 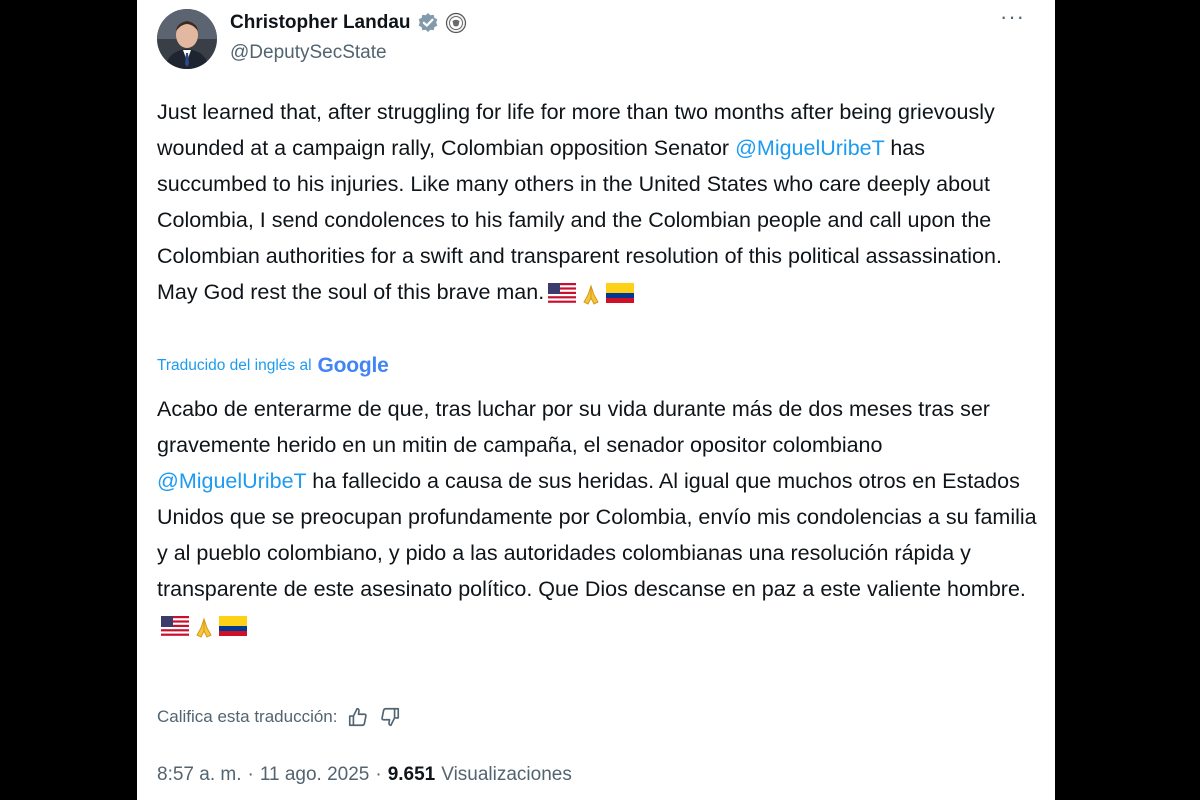 What do you see at coordinates (315, 775) in the screenshot?
I see `tweet-date: 11 ago. 2025` at bounding box center [315, 775].